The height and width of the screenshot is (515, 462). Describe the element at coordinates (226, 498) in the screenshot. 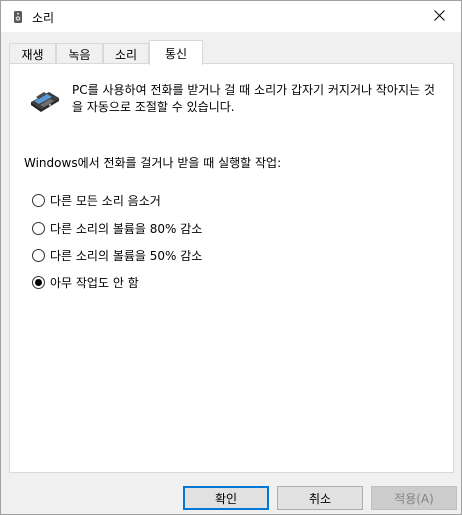

I see `ok-button: 확인` at that location.